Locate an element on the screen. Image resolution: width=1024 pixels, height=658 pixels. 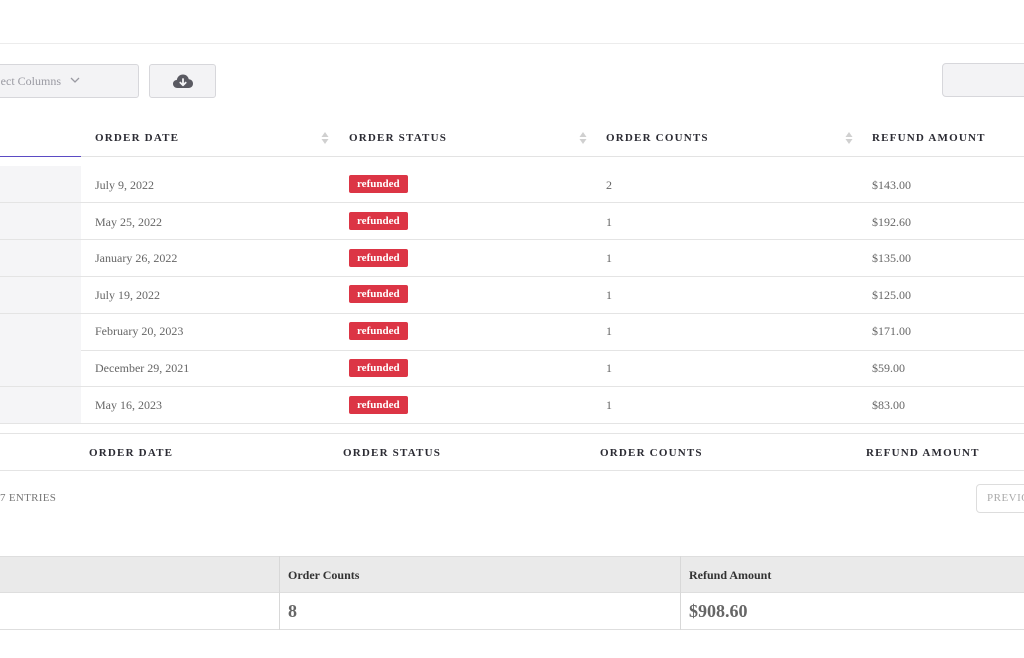
table-row: December 29, 2021 refunded 1 $59.00 is located at coordinates (512, 368).